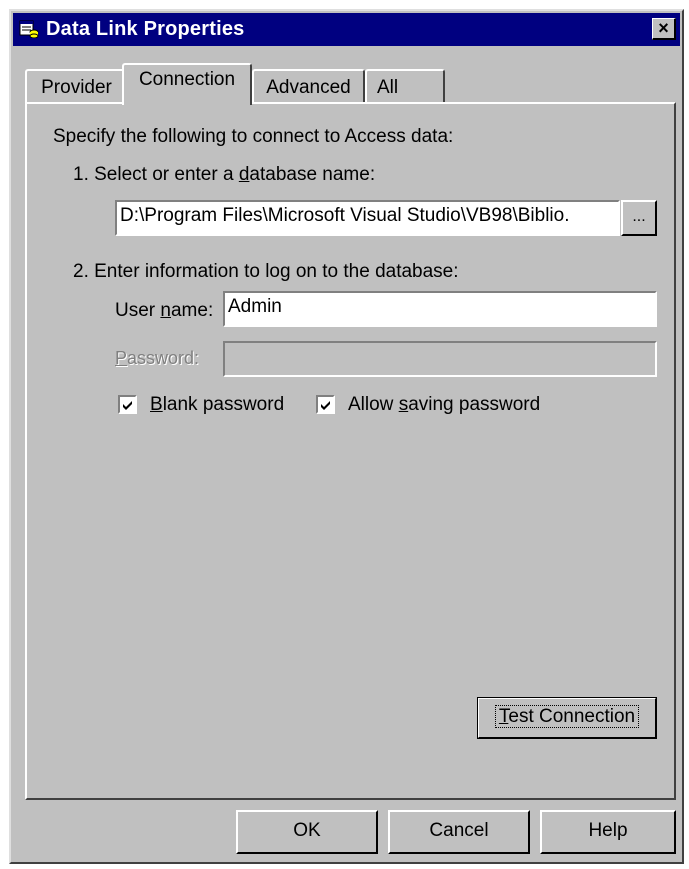 This screenshot has height=869, width=689. Describe the element at coordinates (459, 832) in the screenshot. I see `cancel-button: Cancel` at that location.